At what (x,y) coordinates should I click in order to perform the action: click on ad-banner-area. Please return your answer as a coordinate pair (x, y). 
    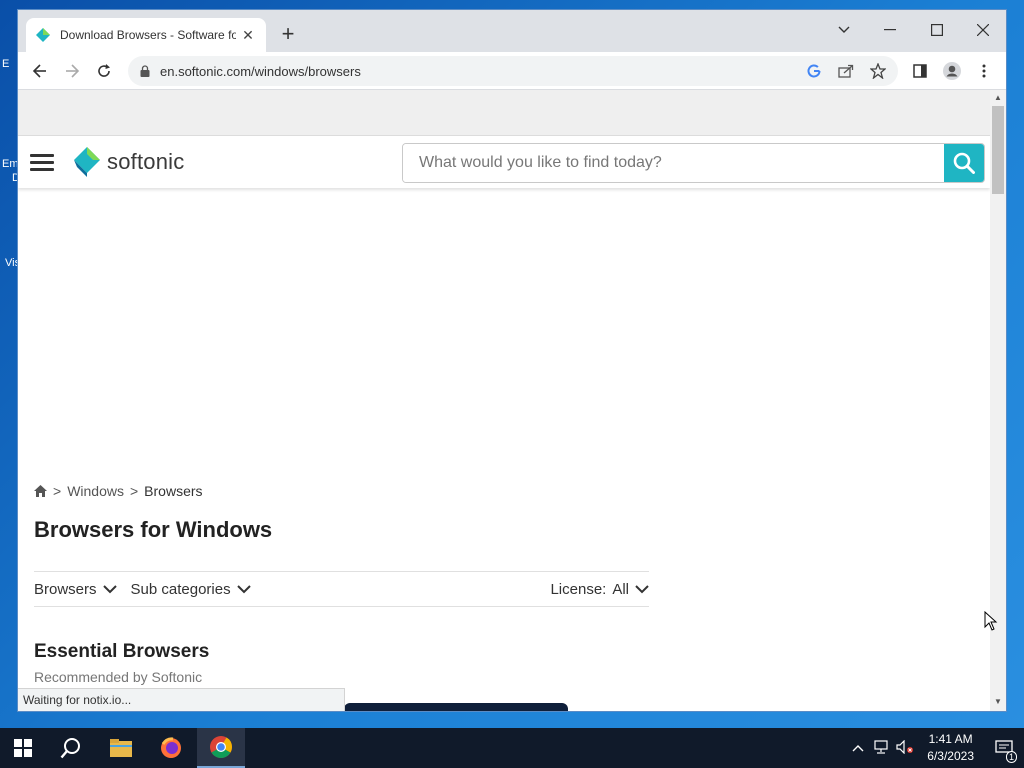
    Looking at the image, I should click on (504, 113).